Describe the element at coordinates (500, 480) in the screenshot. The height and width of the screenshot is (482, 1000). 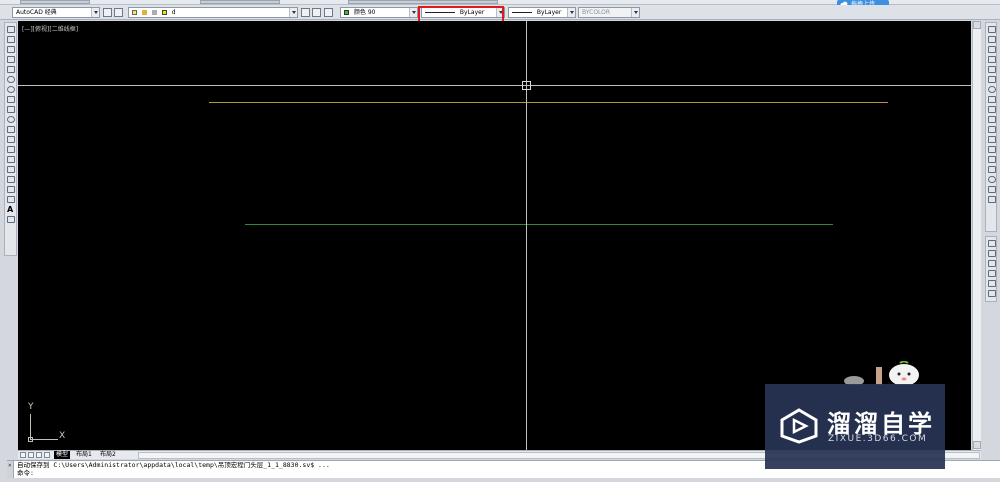
I see `status-bar-fragment` at that location.